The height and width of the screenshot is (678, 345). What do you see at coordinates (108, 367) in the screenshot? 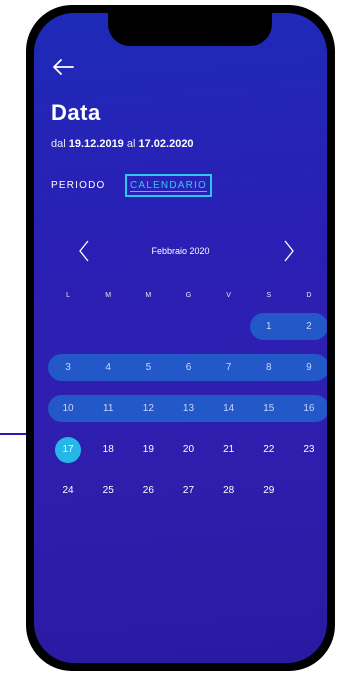
I see `calendar-day: 4` at bounding box center [108, 367].